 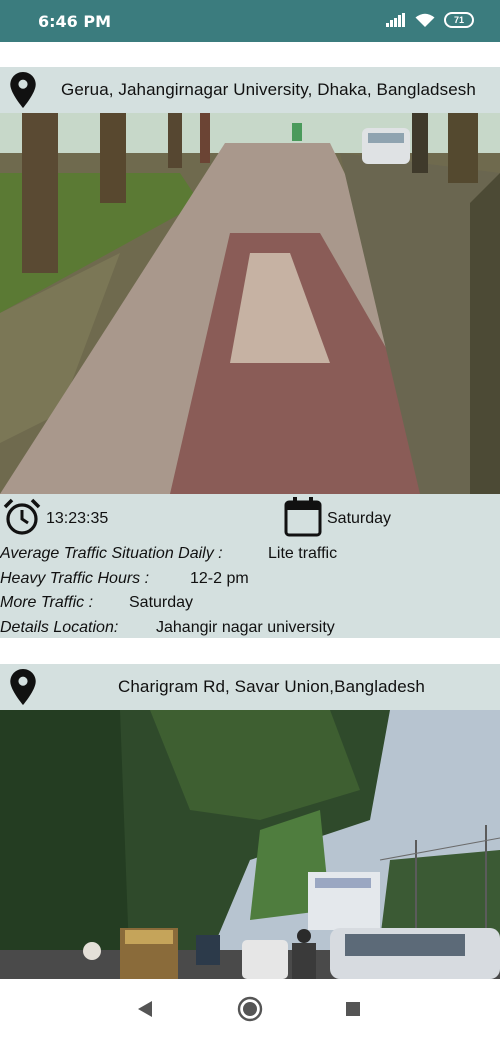 I want to click on location-header: Charigram Rd, Savar Union,Bangladesh, so click(x=250, y=687).